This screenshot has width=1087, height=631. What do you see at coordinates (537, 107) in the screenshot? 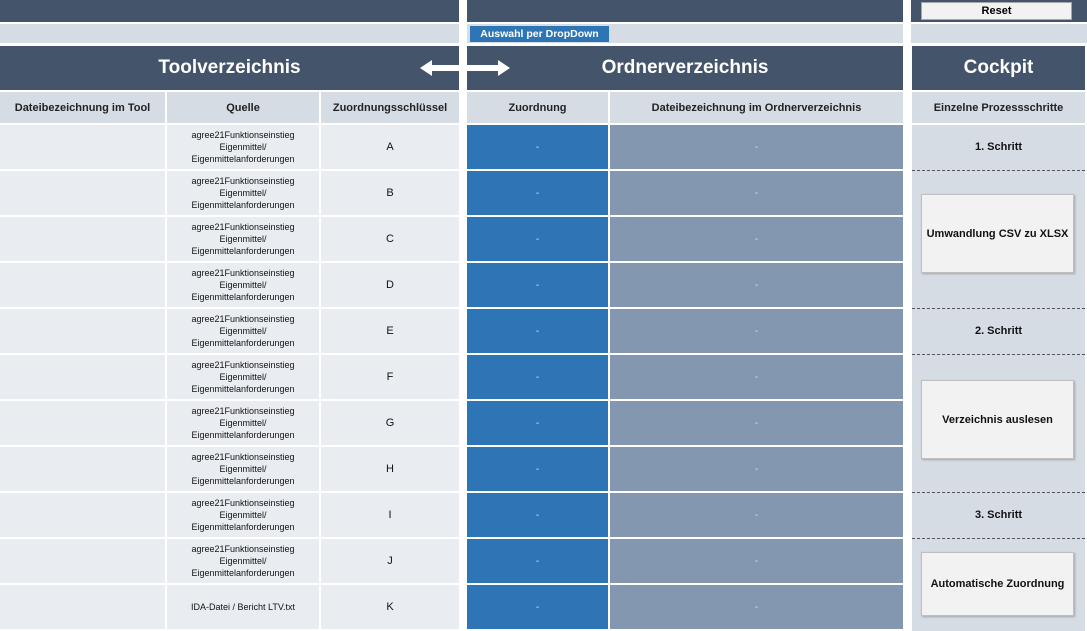
I see `col-header-zuordnung: Zuordnung` at bounding box center [537, 107].